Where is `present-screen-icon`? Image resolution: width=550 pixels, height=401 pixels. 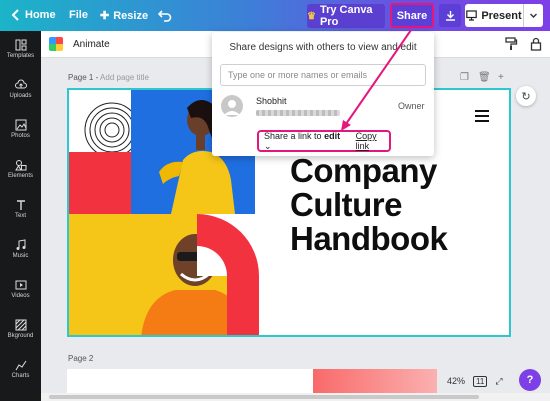
present-screen-icon is located at coordinates (472, 15).